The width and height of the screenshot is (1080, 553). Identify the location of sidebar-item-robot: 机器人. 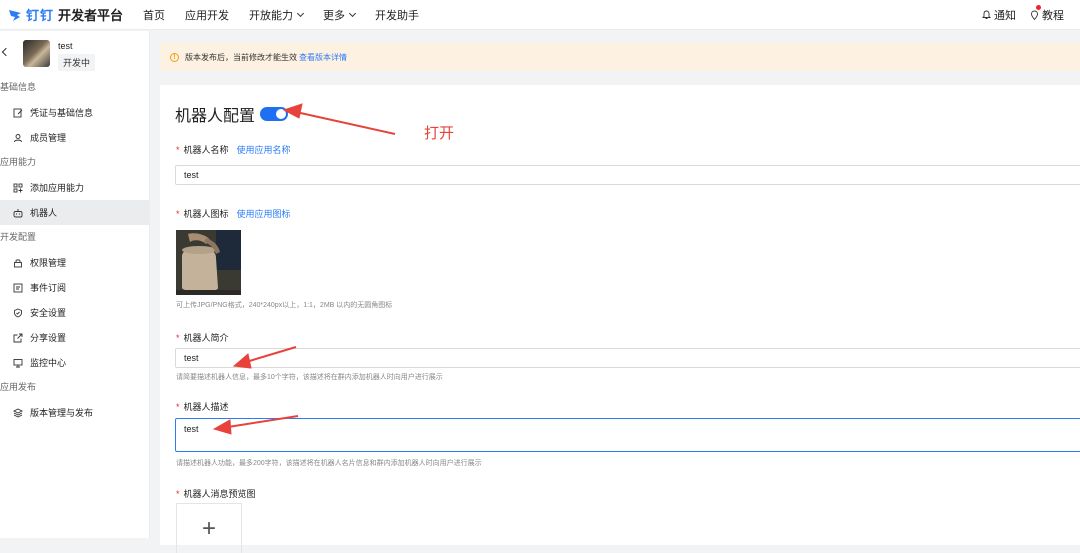
(74, 212).